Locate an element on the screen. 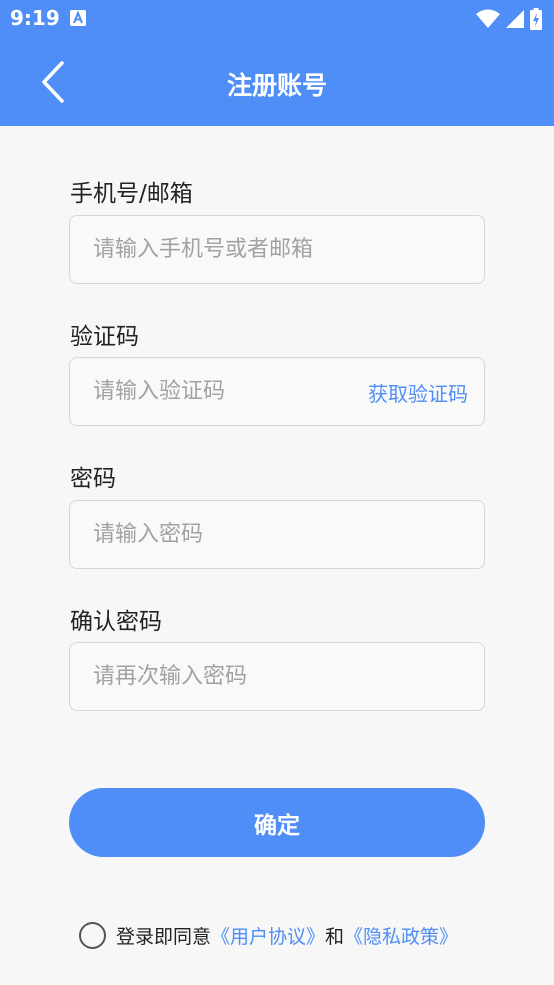  account-field is located at coordinates (277, 249).